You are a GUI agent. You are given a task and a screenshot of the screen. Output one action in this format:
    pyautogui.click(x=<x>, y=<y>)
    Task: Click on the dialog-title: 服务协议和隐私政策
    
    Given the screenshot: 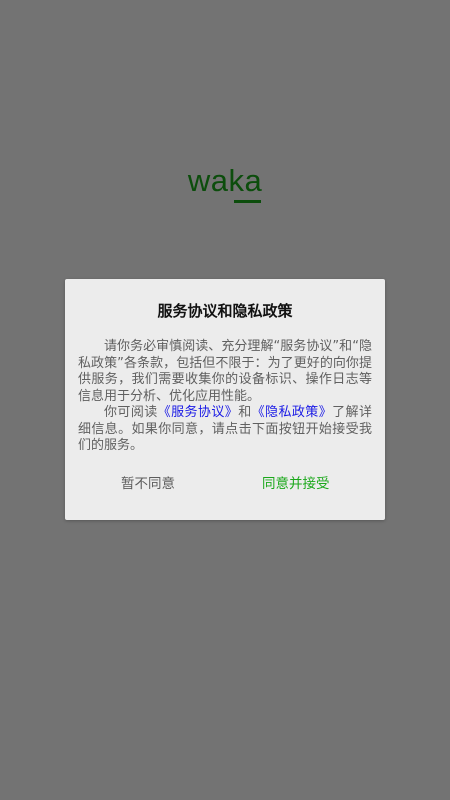 What is the action you would take?
    pyautogui.click(x=225, y=311)
    